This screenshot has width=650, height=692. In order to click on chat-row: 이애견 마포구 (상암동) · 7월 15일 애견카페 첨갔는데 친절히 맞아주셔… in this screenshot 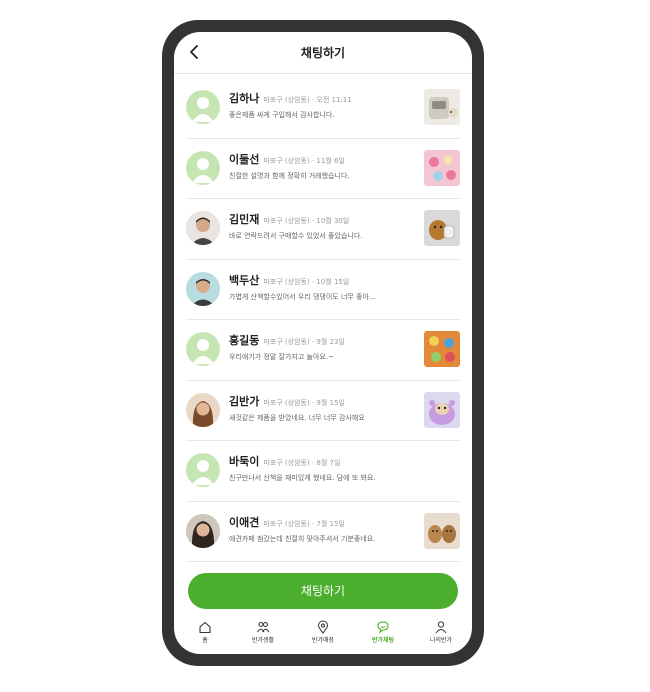, I will do `click(323, 532)`.